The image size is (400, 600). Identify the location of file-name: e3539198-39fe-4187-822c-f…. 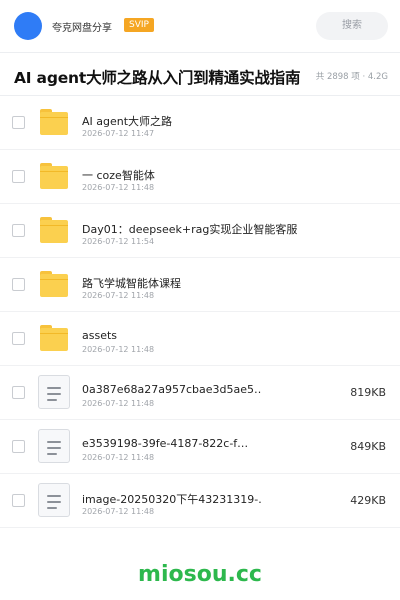
(165, 443).